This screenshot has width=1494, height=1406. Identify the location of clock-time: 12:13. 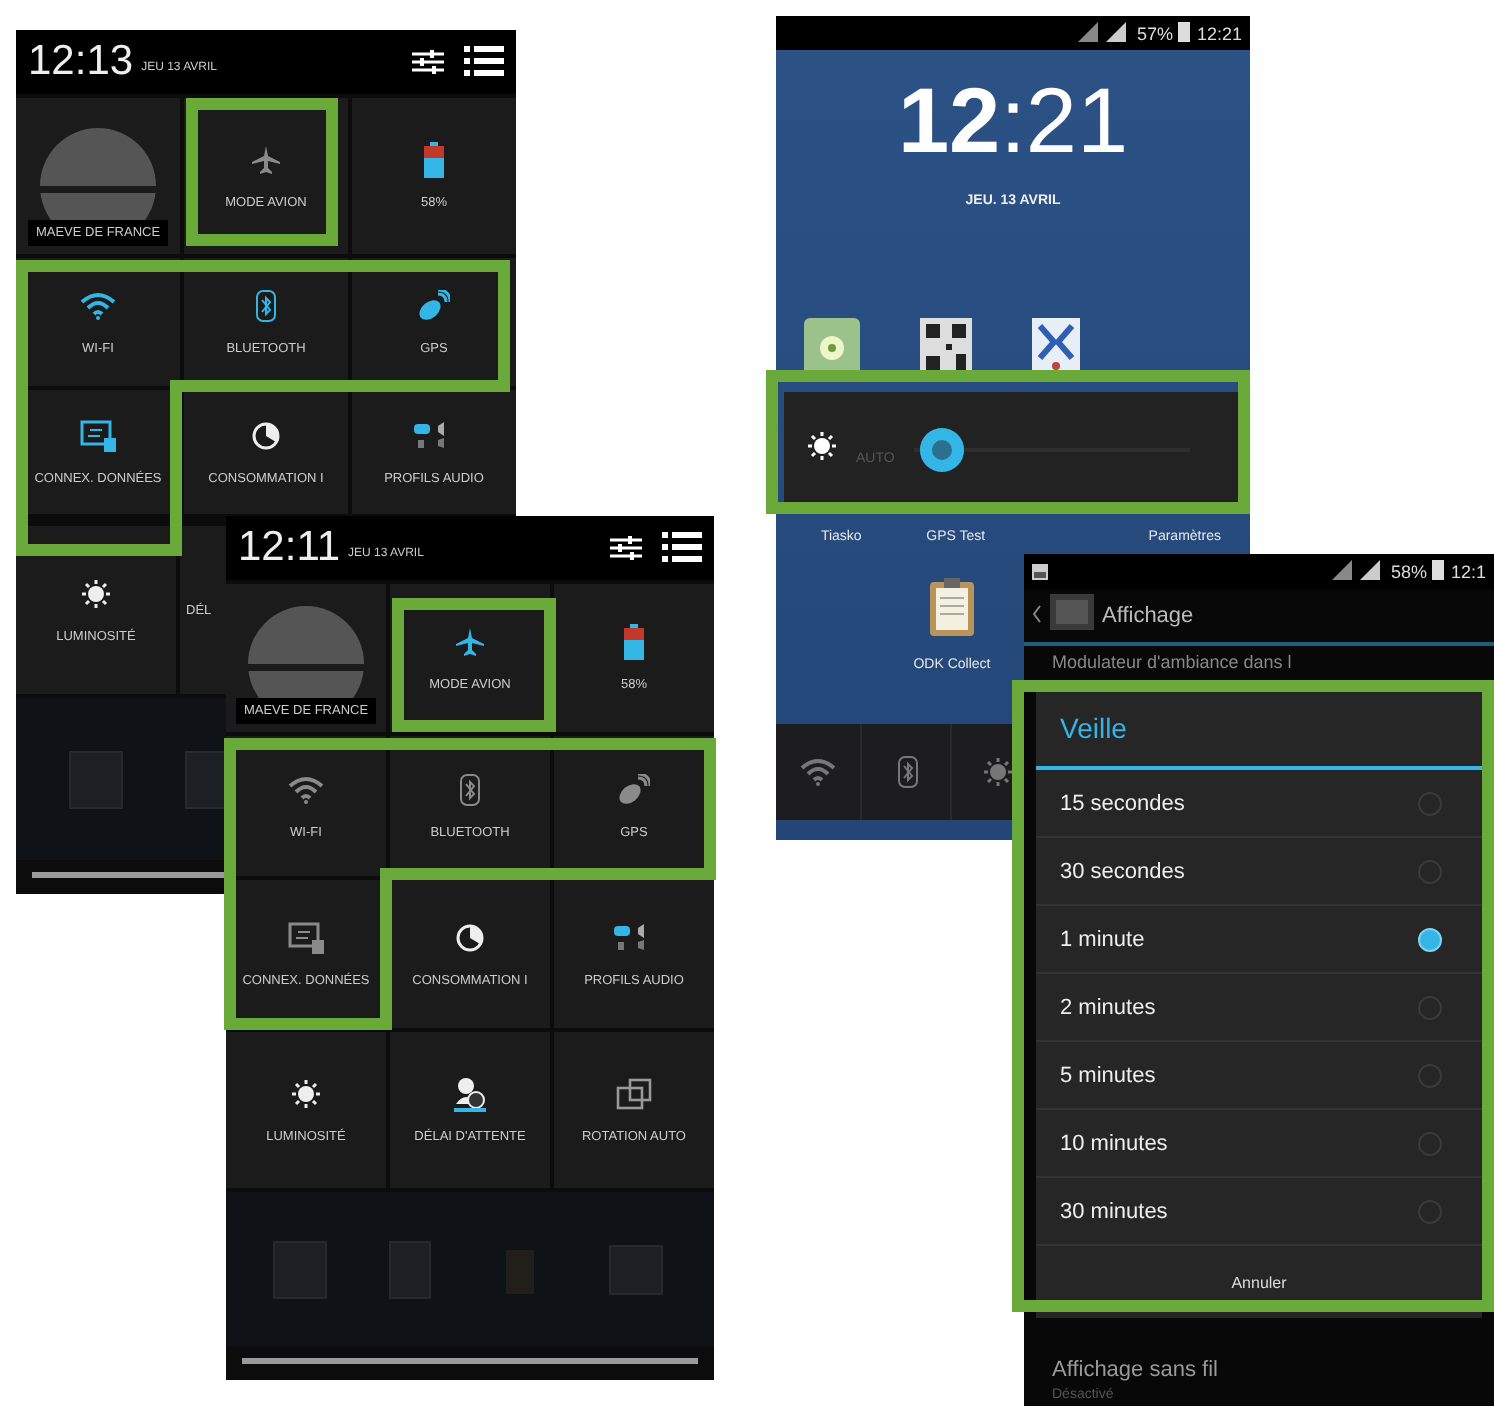
(81, 62).